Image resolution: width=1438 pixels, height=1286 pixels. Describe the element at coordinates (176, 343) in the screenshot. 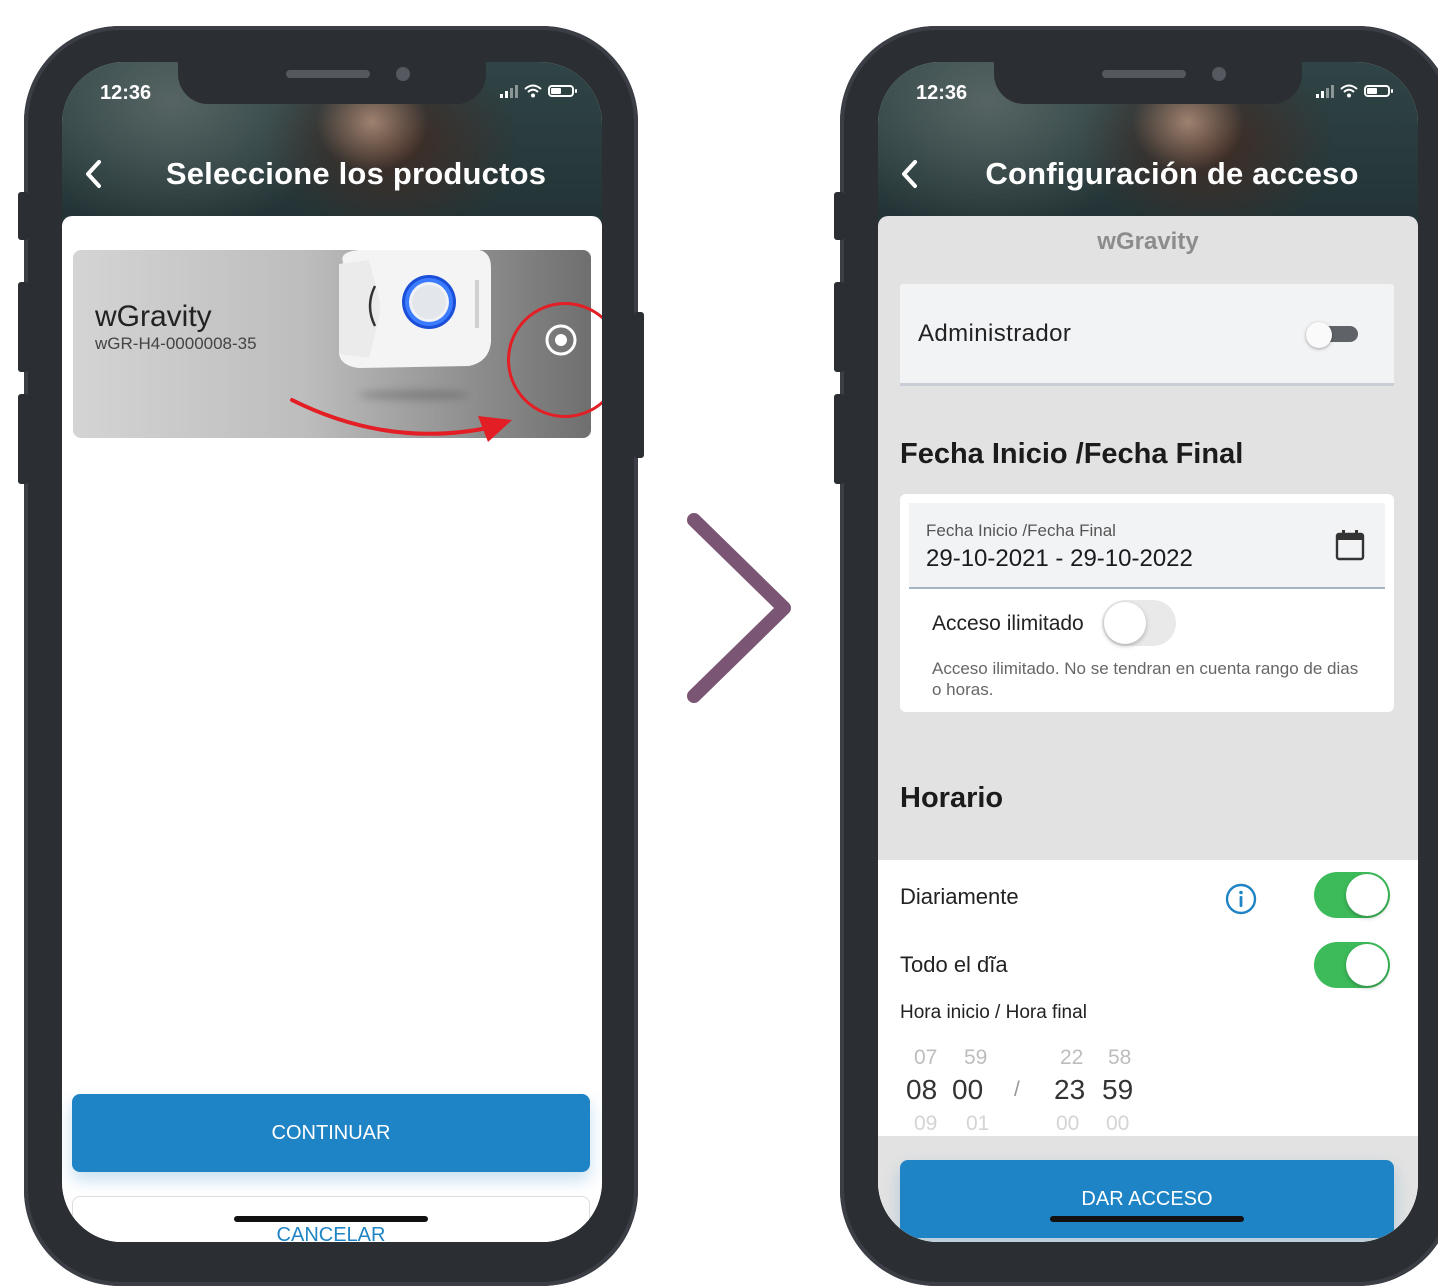

I see `product-serial: wGR-H4-0000008-35` at that location.